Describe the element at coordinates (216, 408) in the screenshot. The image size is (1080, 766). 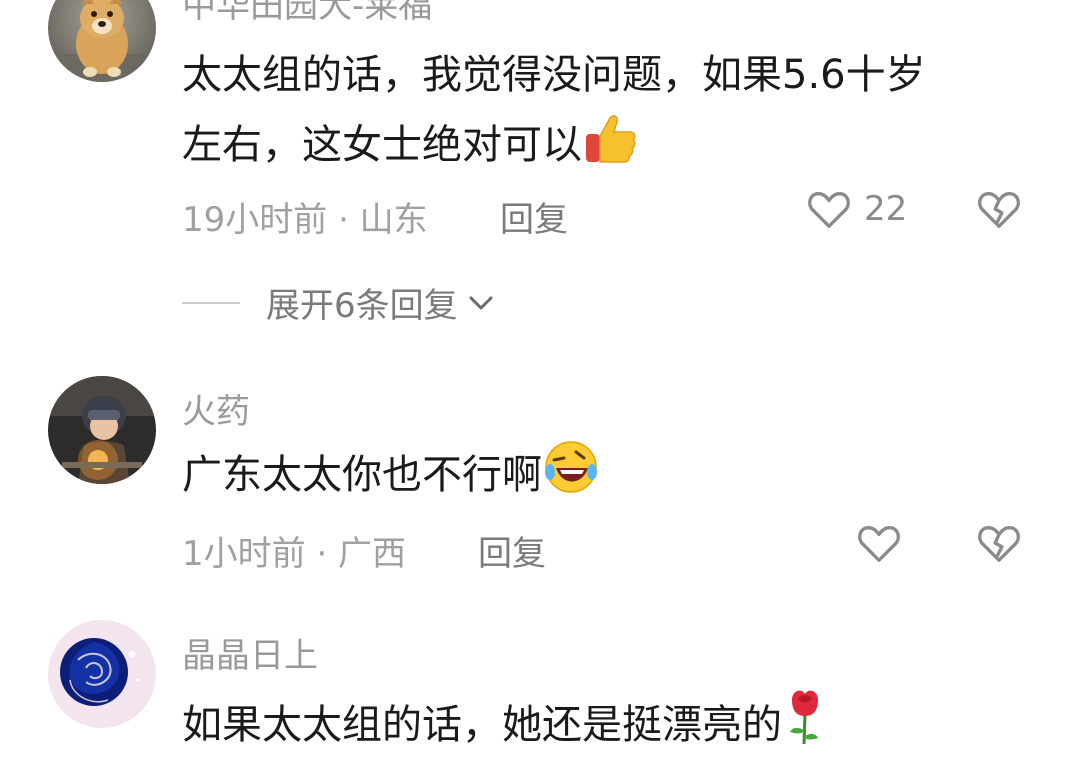
I see `username: 火药` at that location.